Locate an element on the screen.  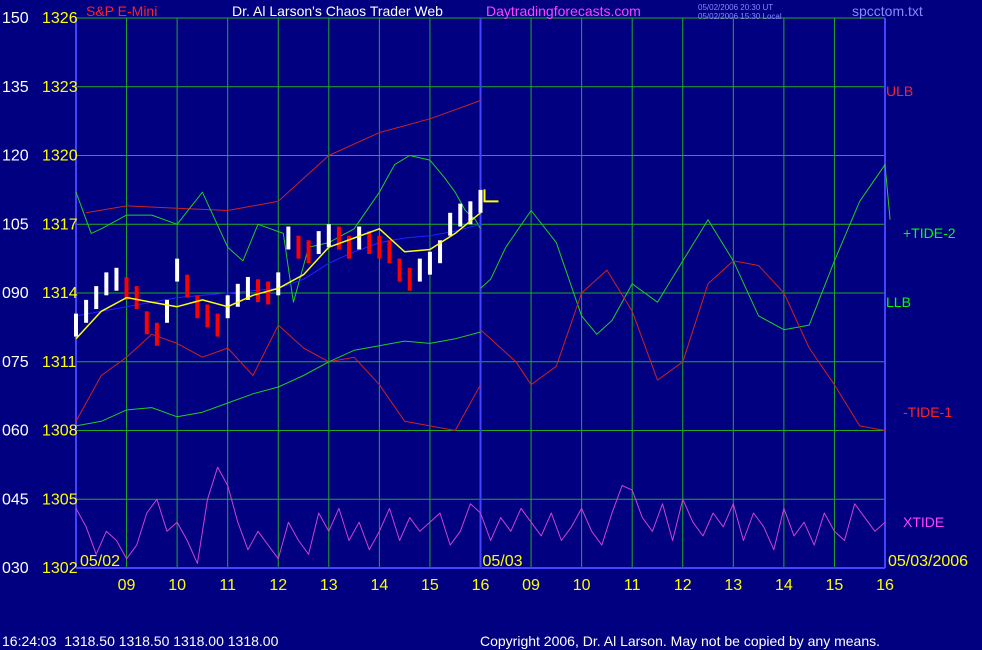
timestamp-local: 05/02/2006 15:30 Local is located at coordinates (740, 16).